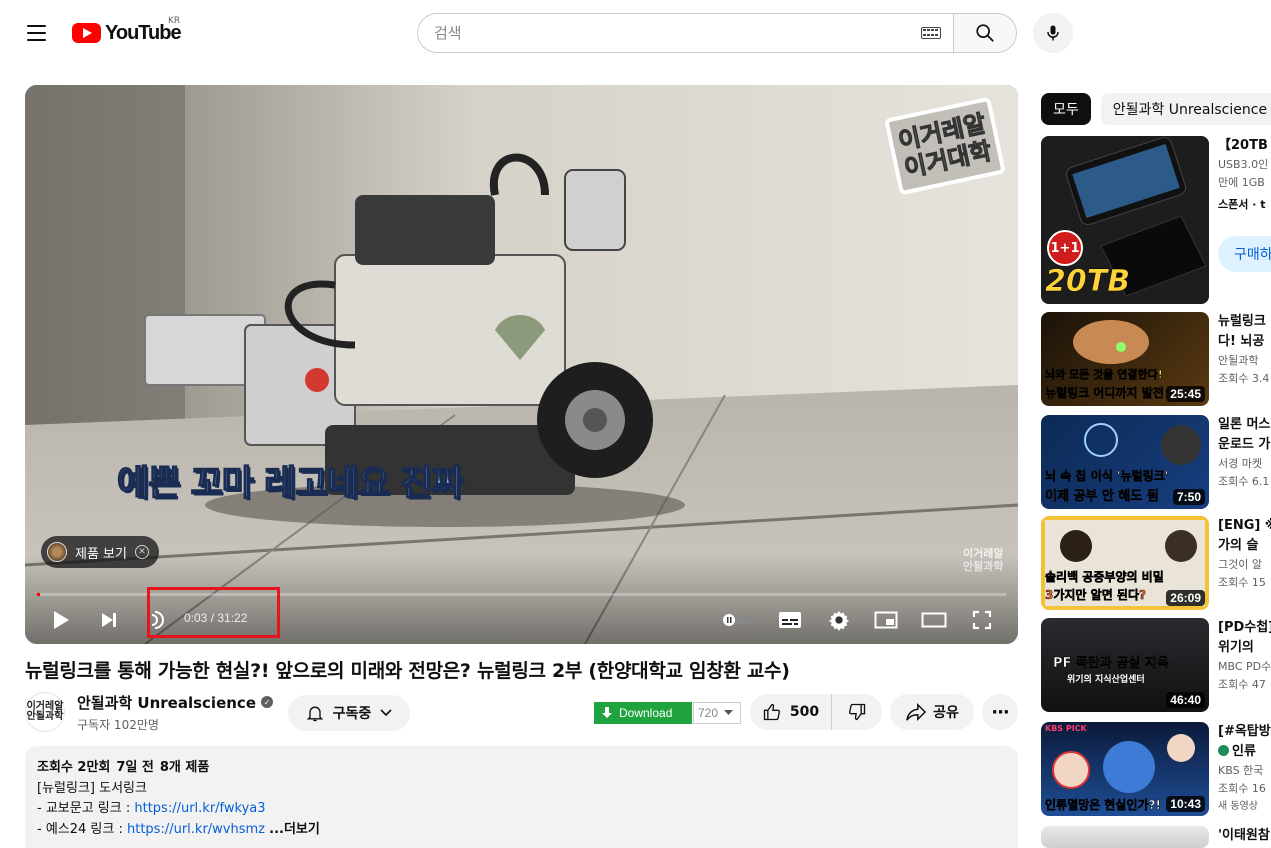 The height and width of the screenshot is (848, 1271). I want to click on dislike-button, so click(857, 712).